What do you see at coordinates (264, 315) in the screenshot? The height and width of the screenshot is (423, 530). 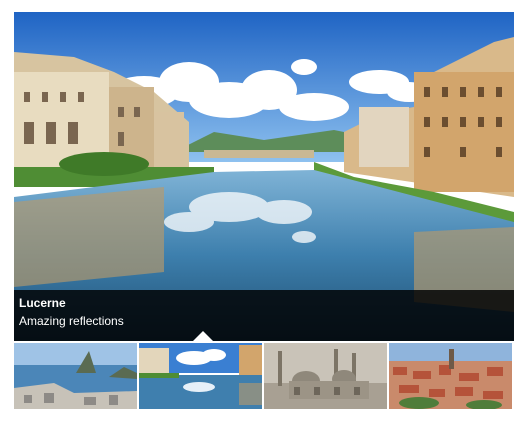 I see `image-caption: Lucerne Amazing reflections` at bounding box center [264, 315].